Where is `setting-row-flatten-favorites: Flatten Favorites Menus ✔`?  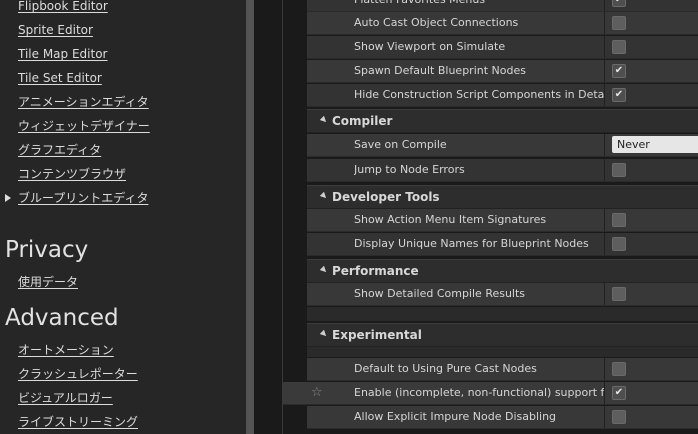
setting-row-flatten-favorites: Flatten Favorites Menus ✔ is located at coordinates (502, 6).